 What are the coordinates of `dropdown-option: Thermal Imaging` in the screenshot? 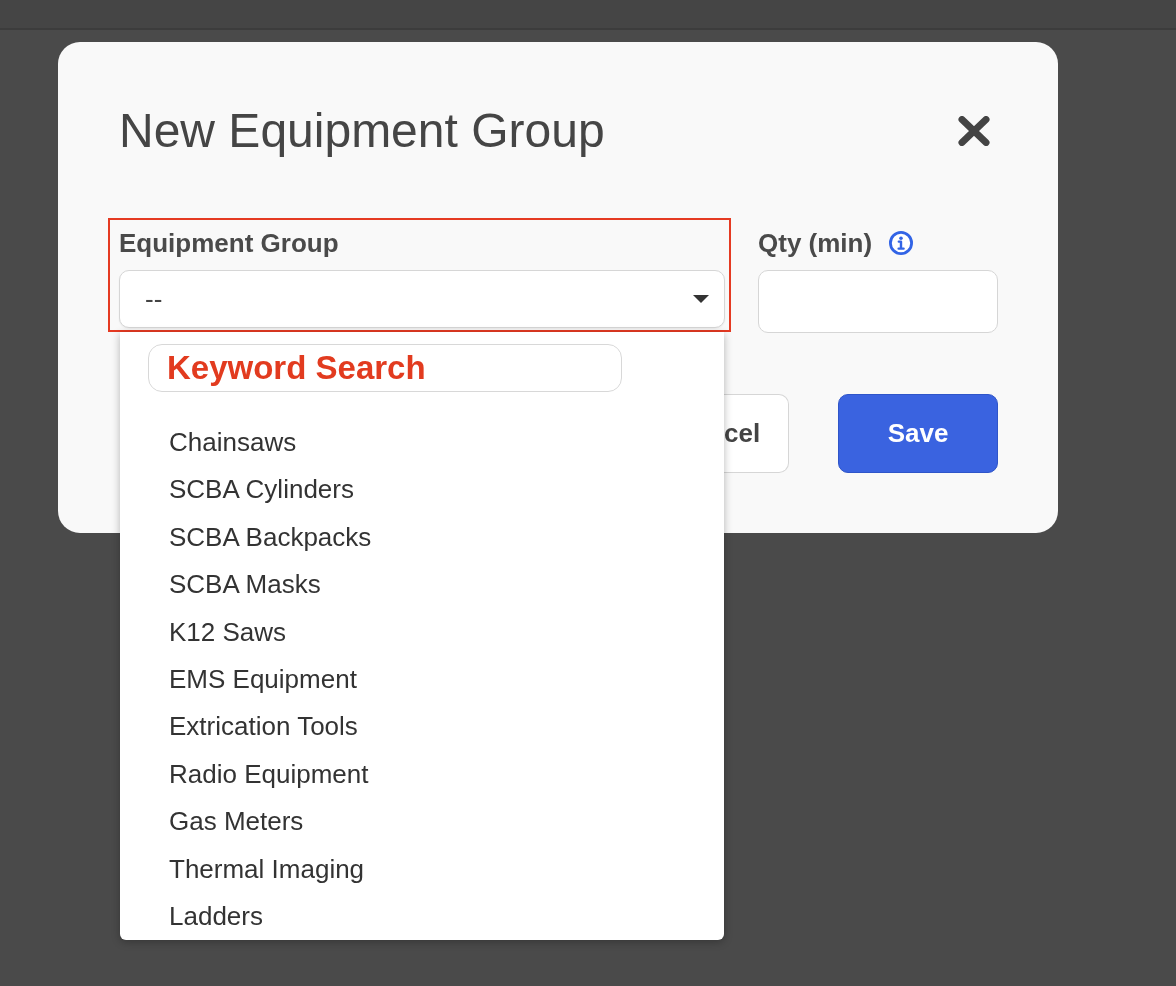 It's located at (436, 869).